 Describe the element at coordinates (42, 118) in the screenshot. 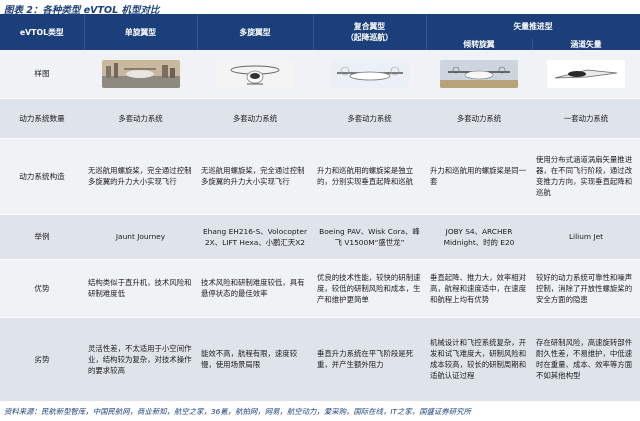

I see `row-label-count: 动力系统数量` at that location.